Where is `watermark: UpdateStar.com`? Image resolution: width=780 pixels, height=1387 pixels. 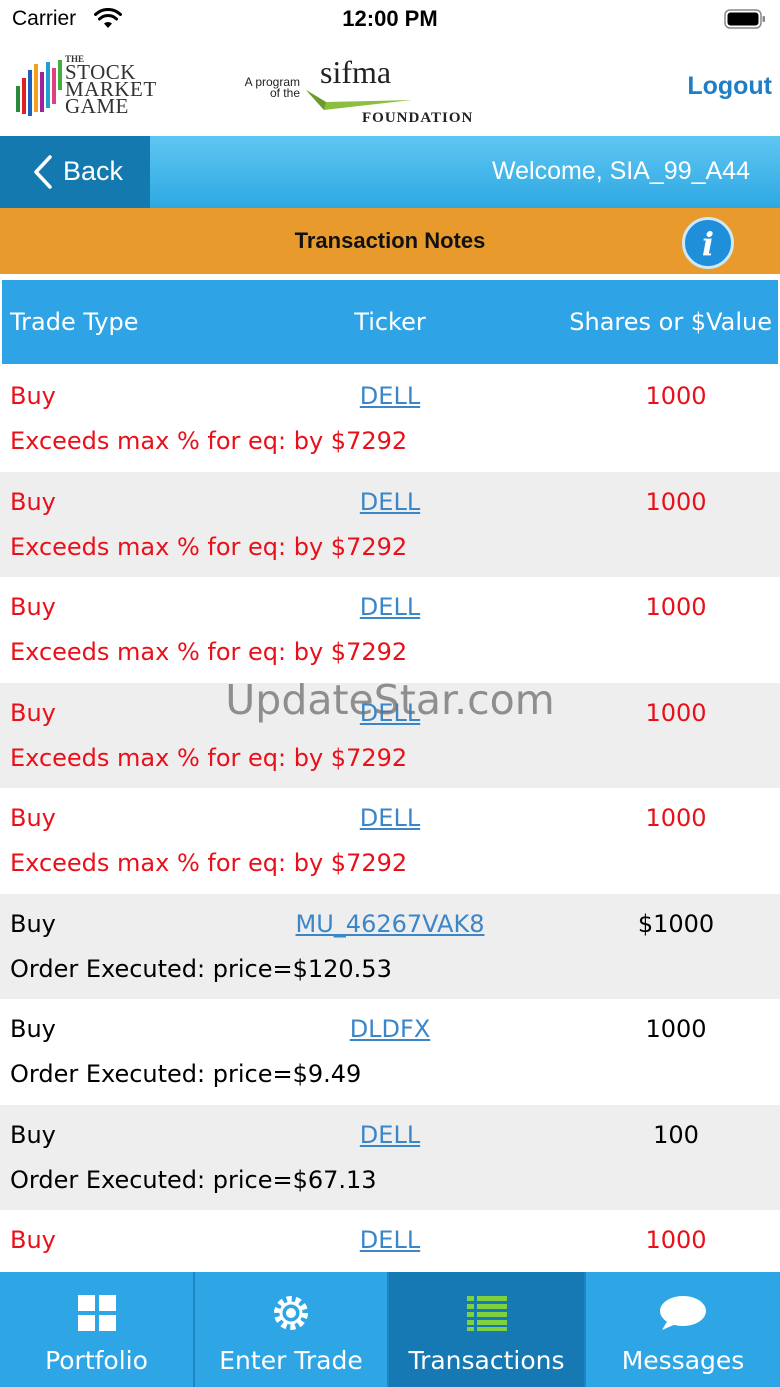
watermark: UpdateStar.com is located at coordinates (390, 700).